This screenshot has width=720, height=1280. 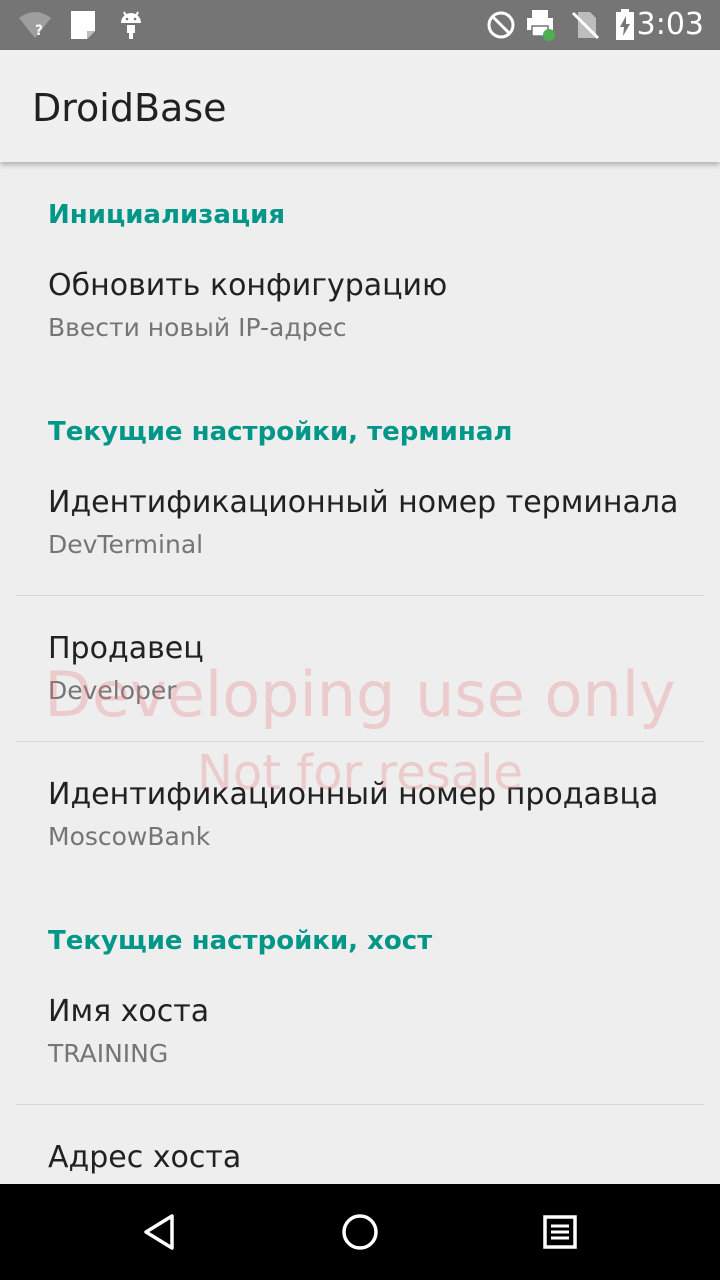 What do you see at coordinates (376, 1031) in the screenshot?
I see `pref-host-name: Имя хоста TRAINING` at bounding box center [376, 1031].